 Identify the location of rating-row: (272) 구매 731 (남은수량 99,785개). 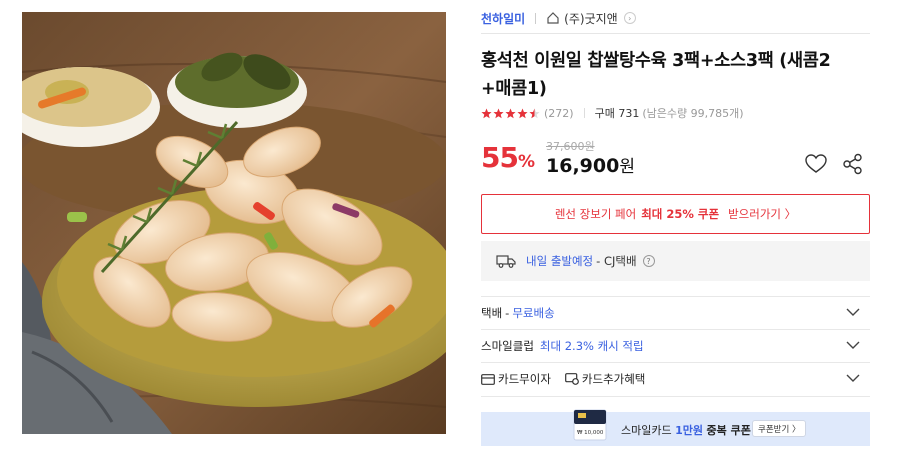
(612, 113).